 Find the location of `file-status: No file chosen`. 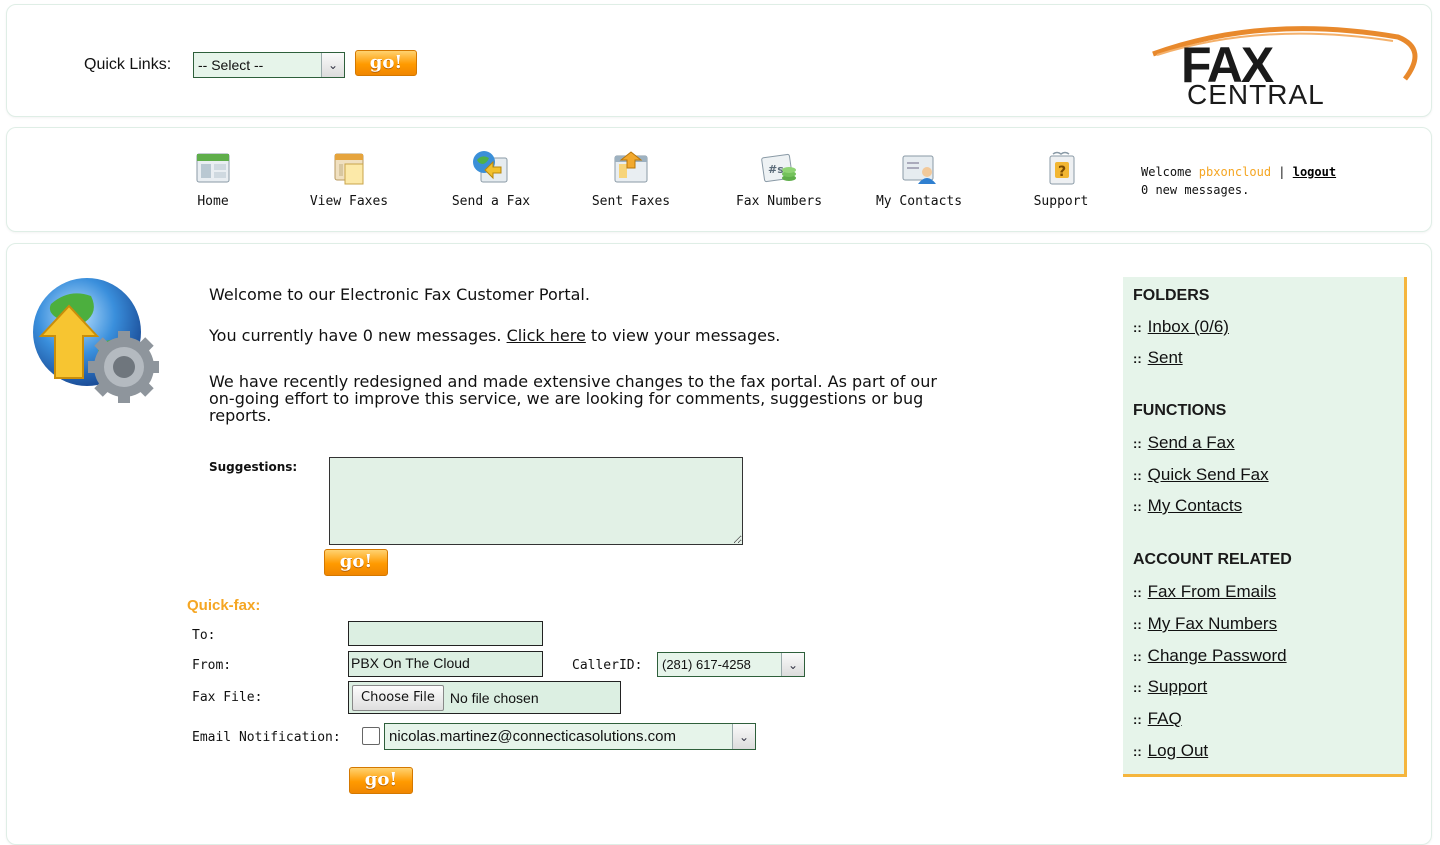

file-status: No file chosen is located at coordinates (494, 697).